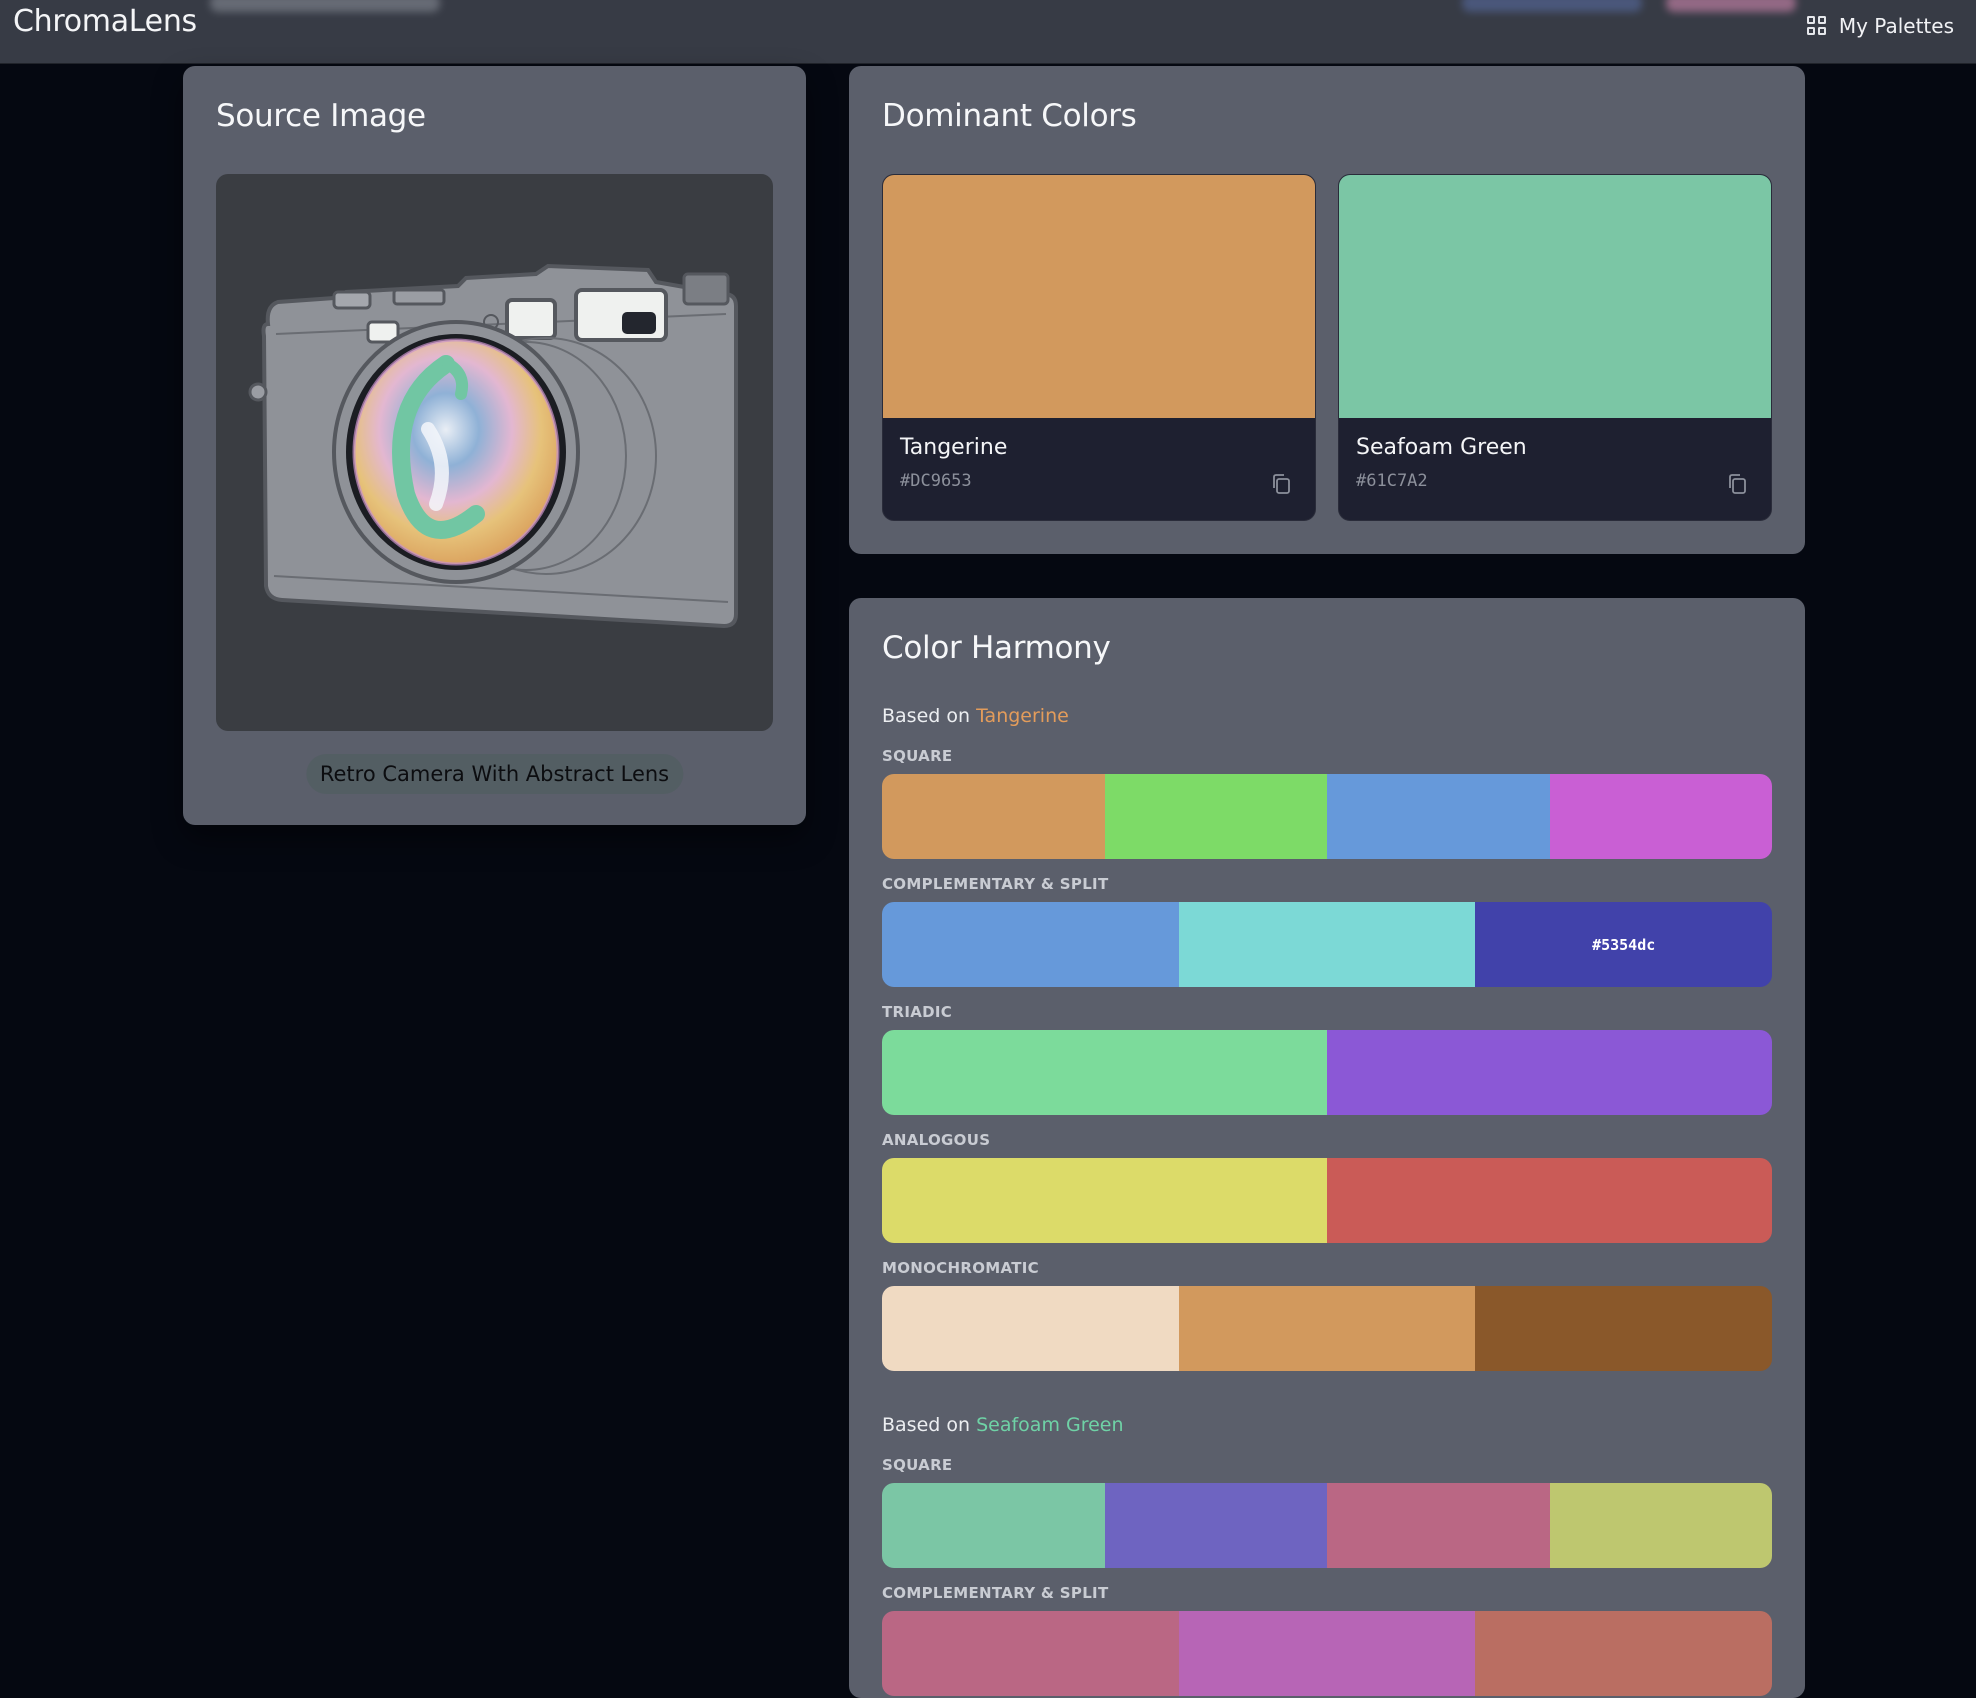 The width and height of the screenshot is (1976, 1698). What do you see at coordinates (105, 21) in the screenshot?
I see `brand-logo: ChromaLens` at bounding box center [105, 21].